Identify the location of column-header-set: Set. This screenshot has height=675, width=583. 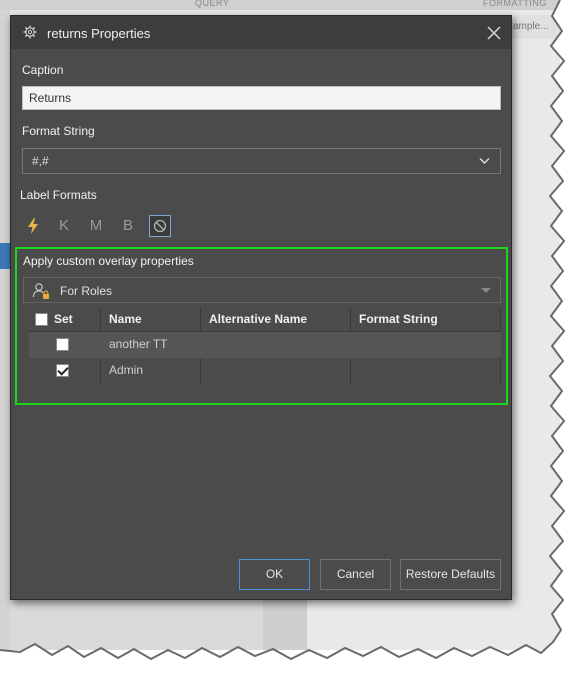
(63, 319).